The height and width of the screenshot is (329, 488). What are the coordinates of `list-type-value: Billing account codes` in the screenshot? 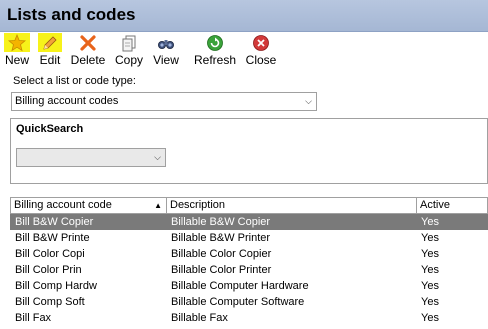 It's located at (67, 101).